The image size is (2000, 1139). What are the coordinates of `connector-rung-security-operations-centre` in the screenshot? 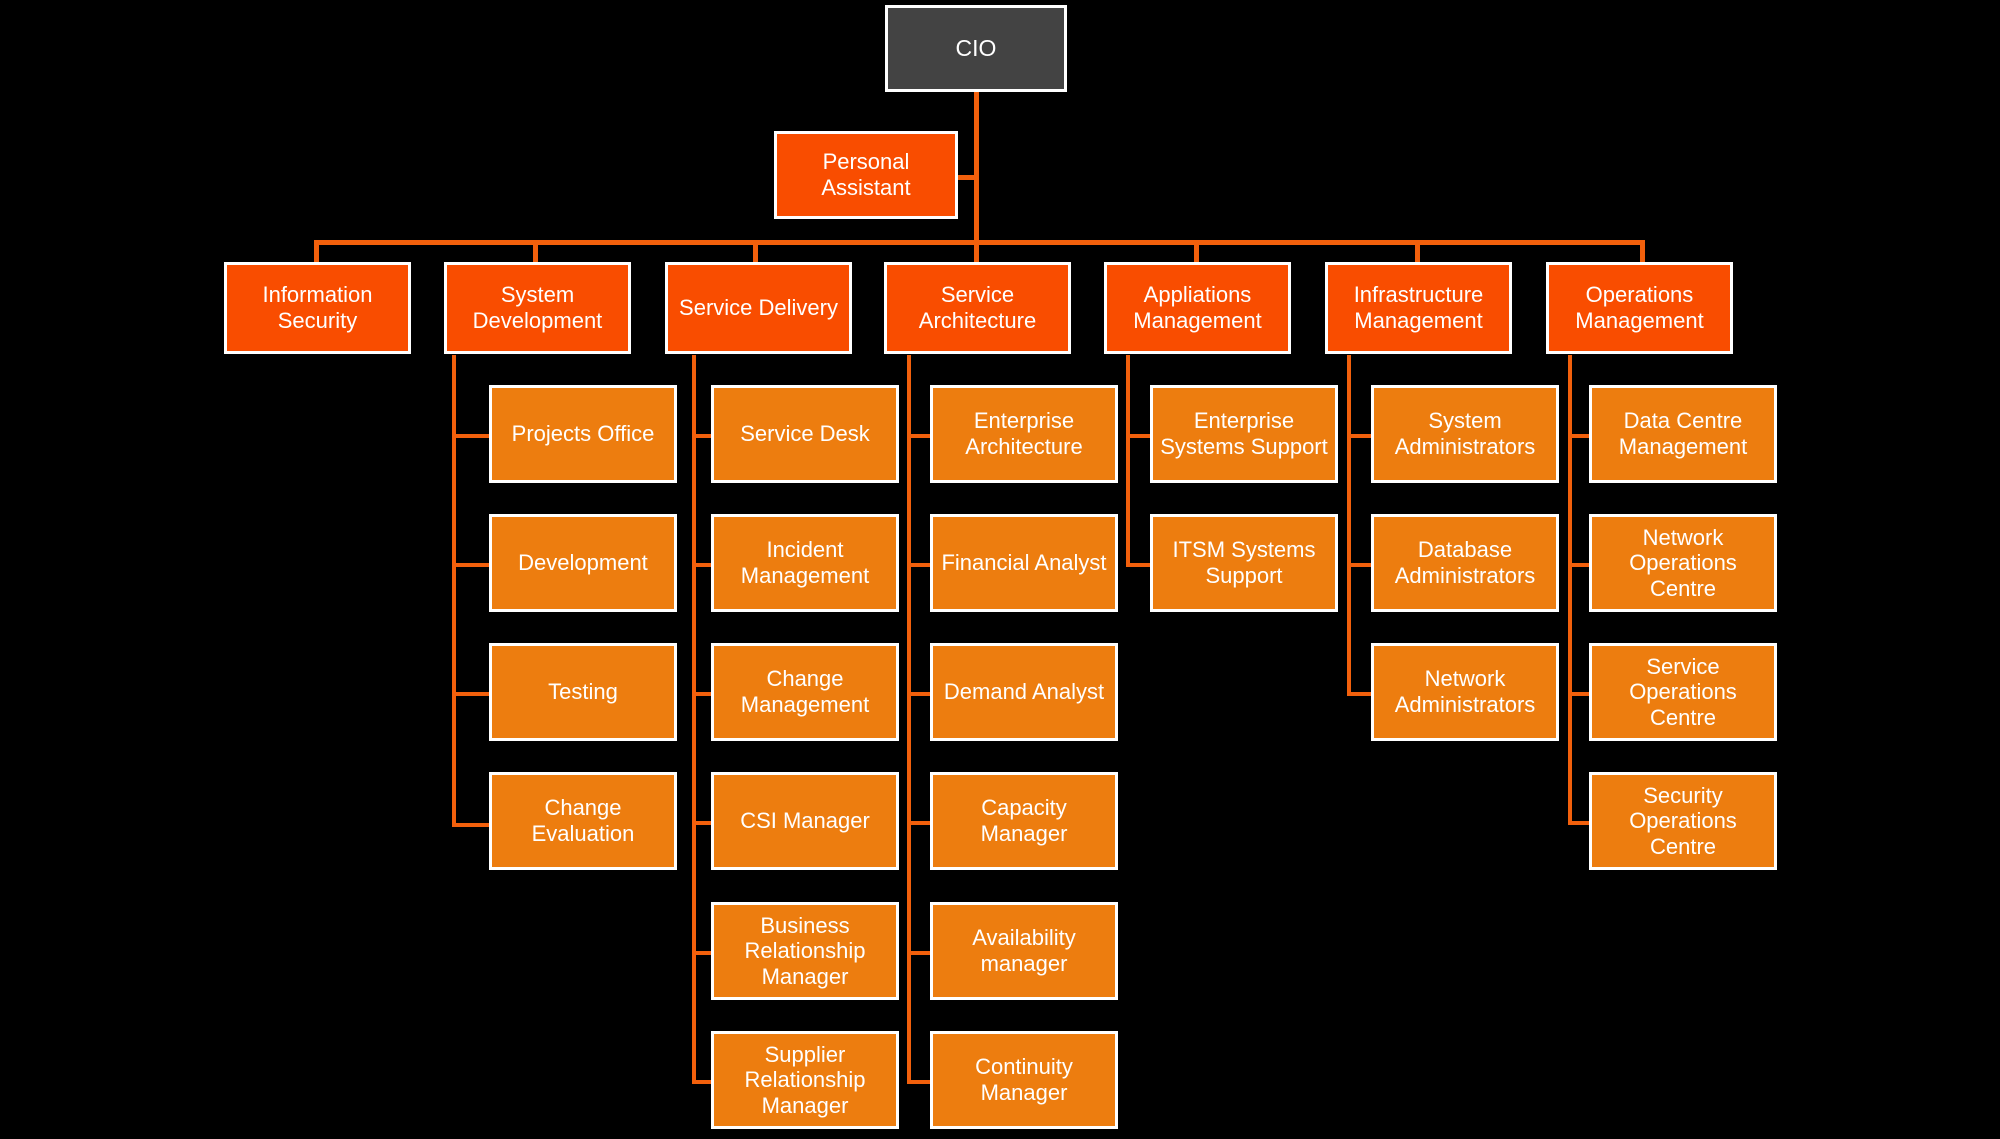 It's located at (1579, 823).